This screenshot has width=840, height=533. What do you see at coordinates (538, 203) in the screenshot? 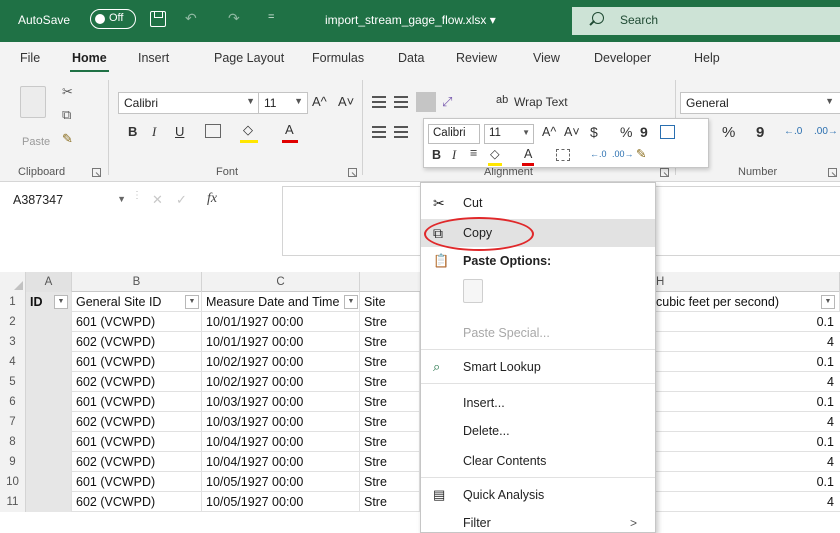
I see `menu-item-cut: ✂ Cut` at bounding box center [538, 203].